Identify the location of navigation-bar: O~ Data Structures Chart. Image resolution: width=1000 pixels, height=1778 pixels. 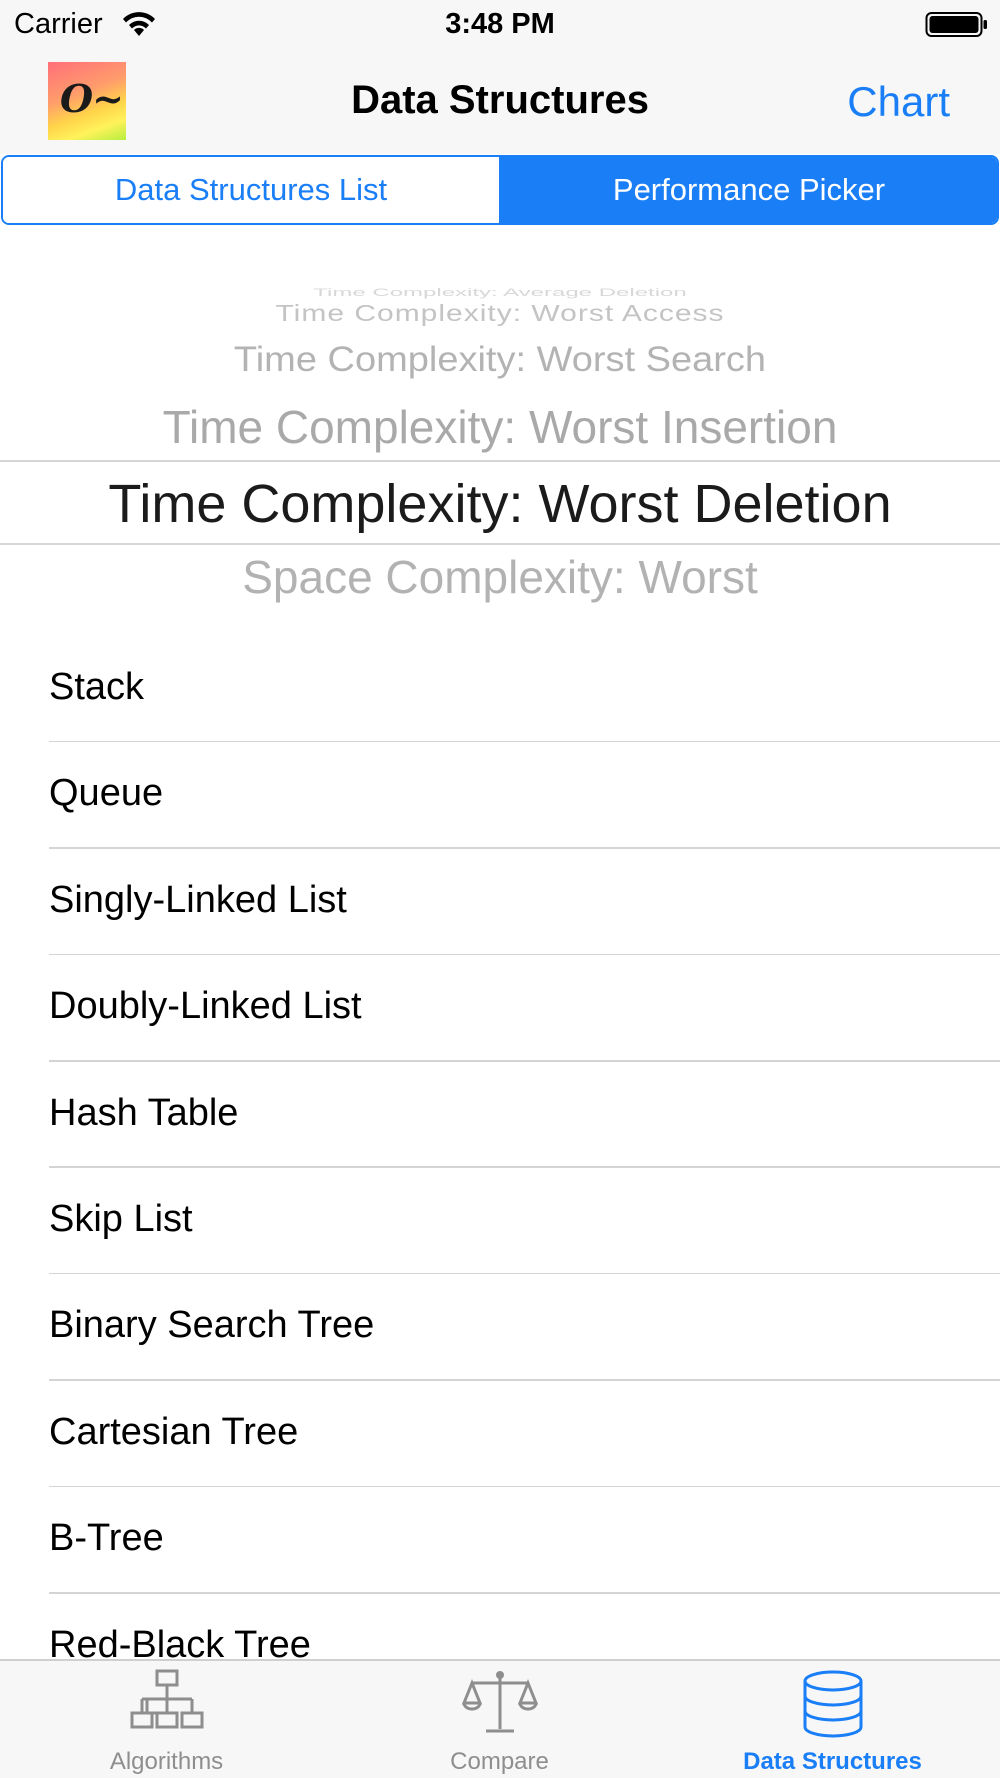
(500, 102).